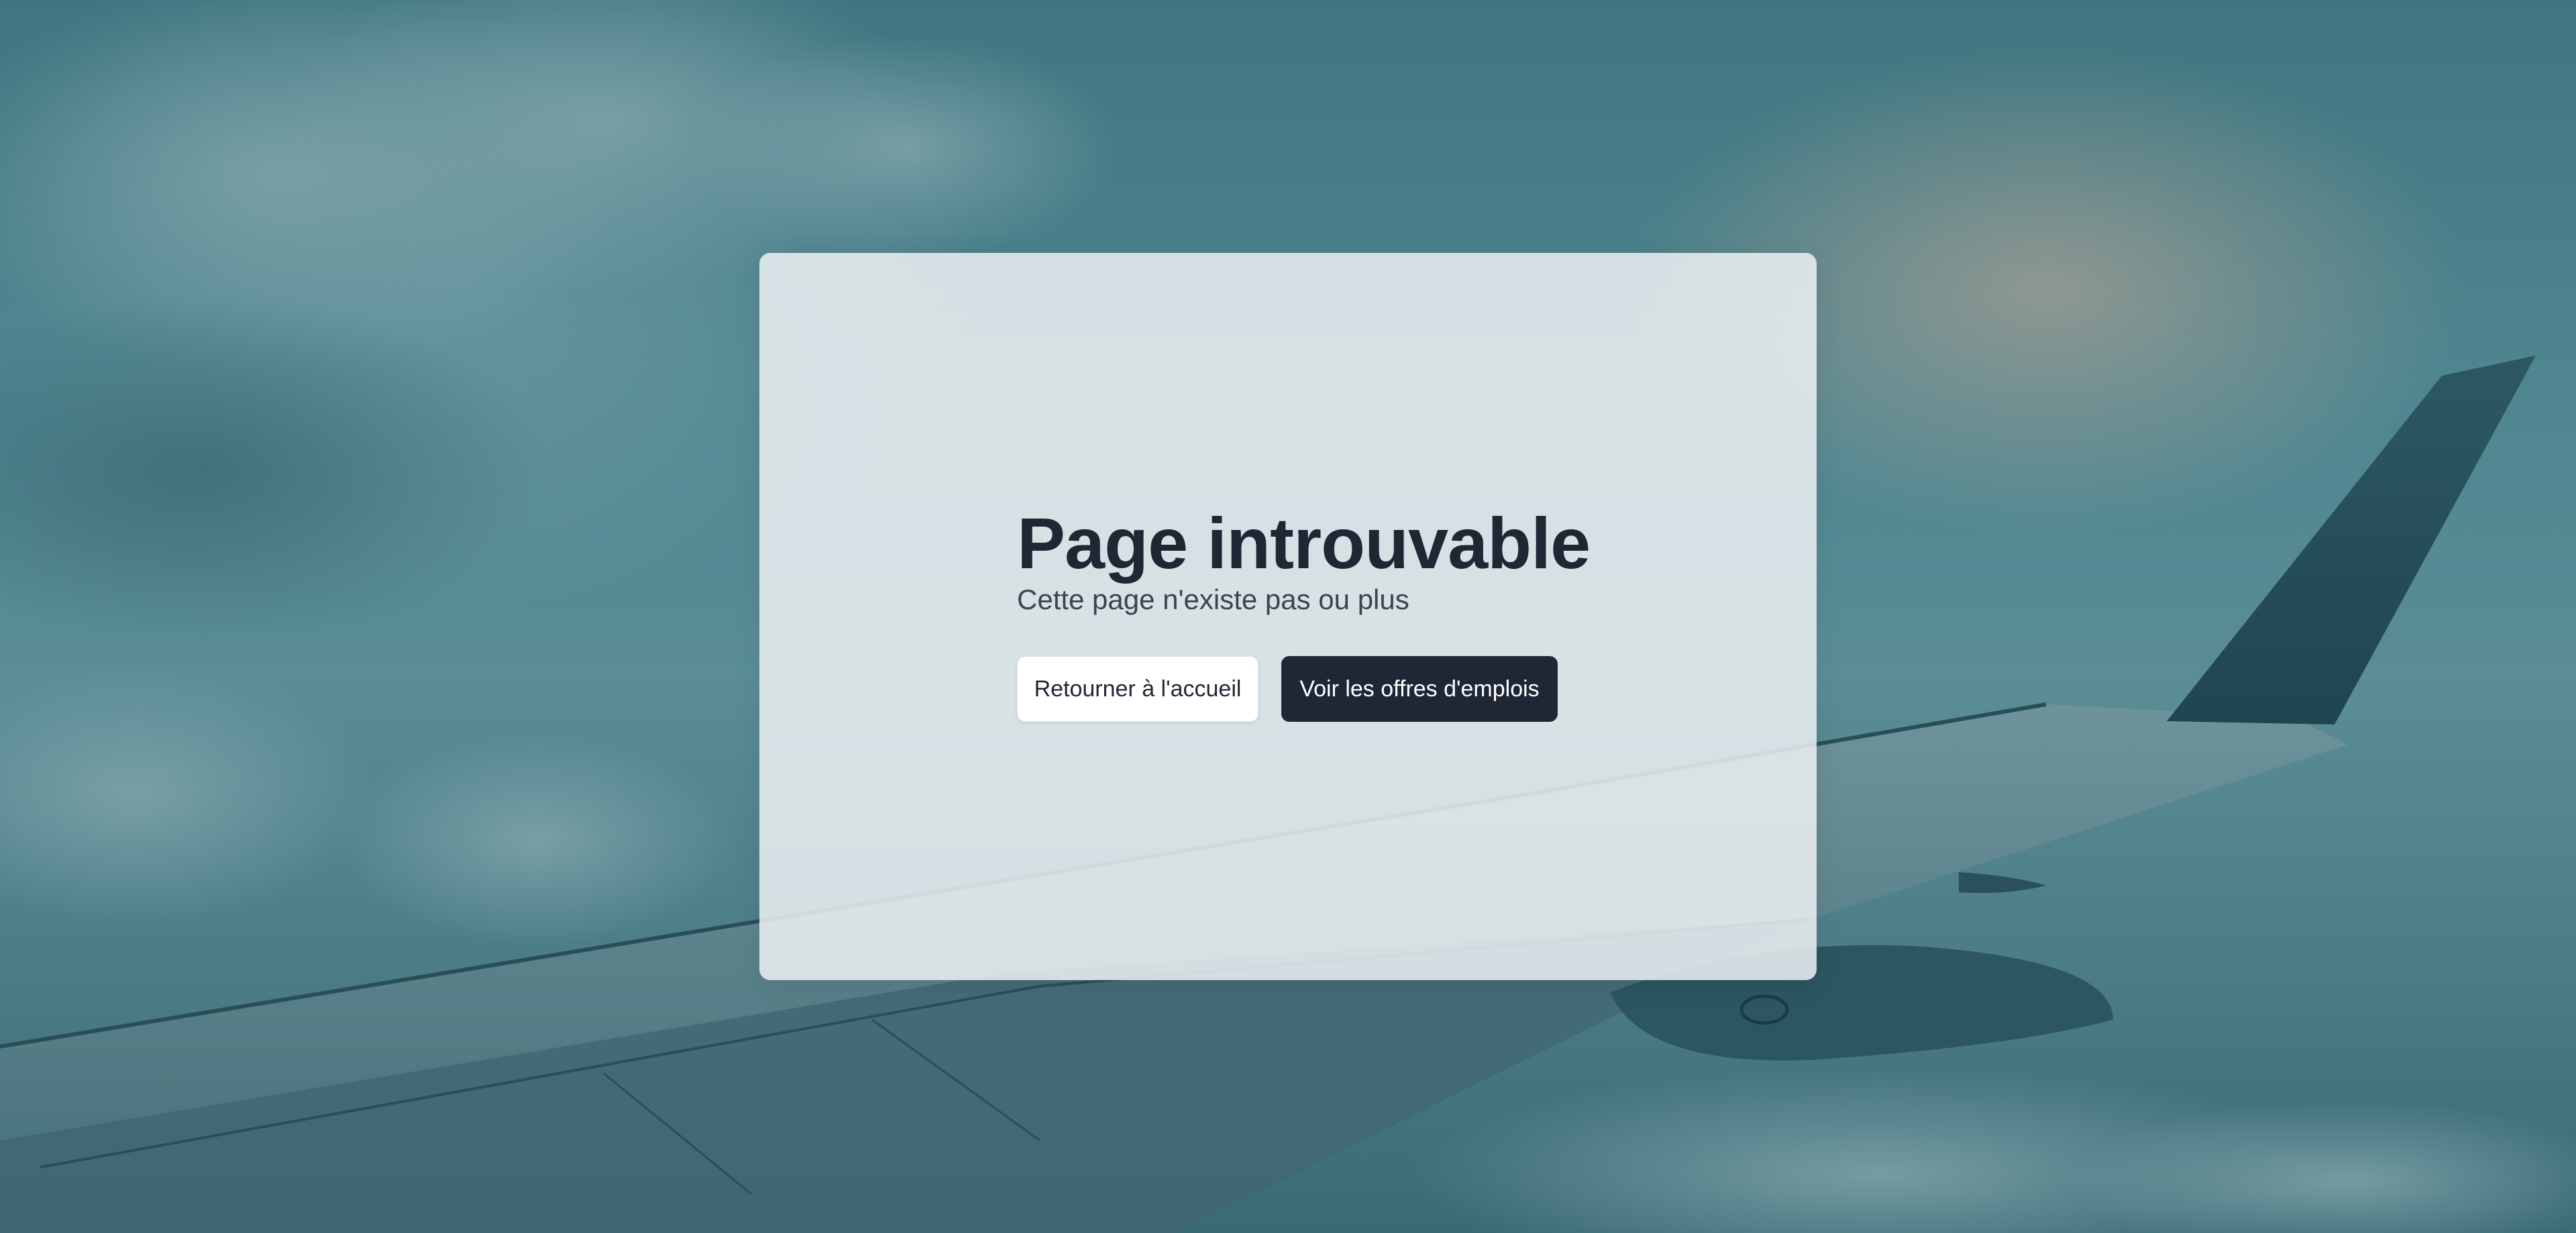 This screenshot has height=1233, width=2576. What do you see at coordinates (1137, 689) in the screenshot?
I see `return-home-button: Retourner à l'accueil` at bounding box center [1137, 689].